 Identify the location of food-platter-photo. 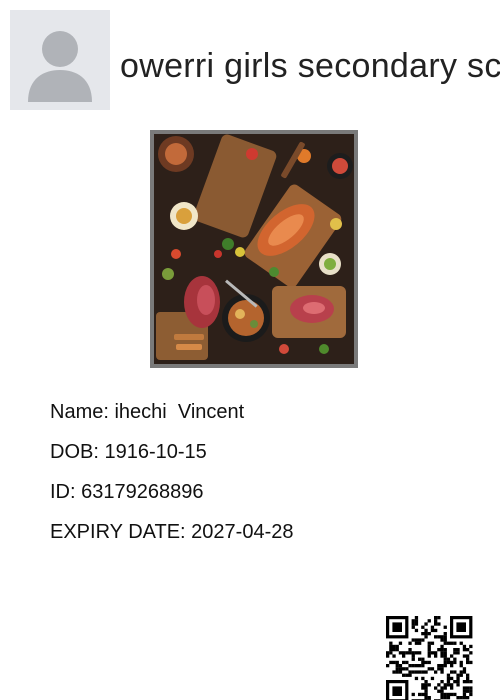
(254, 249).